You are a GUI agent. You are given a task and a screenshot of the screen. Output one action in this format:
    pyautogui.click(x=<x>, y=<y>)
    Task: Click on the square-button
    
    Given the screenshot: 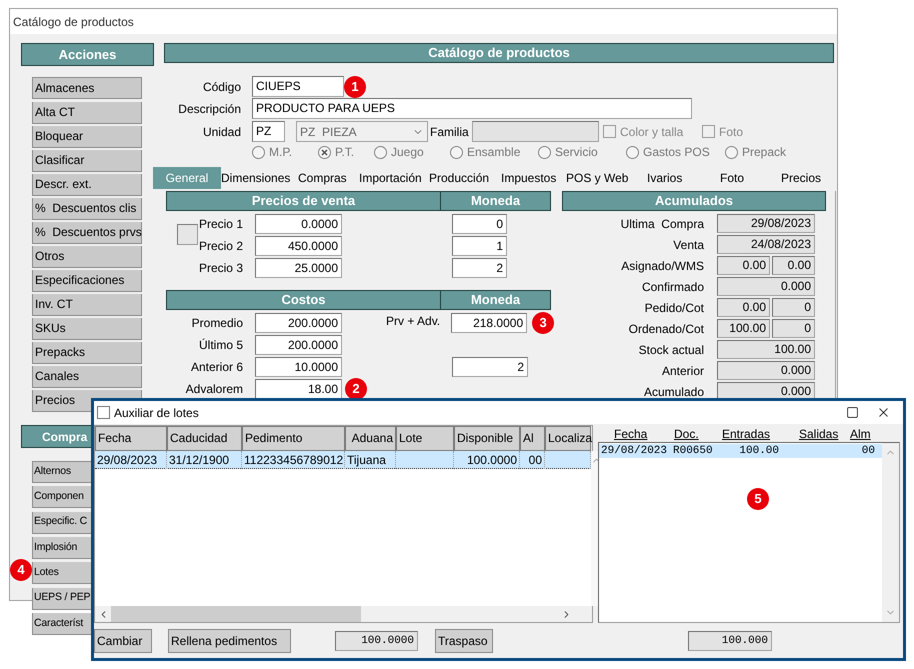 What is the action you would take?
    pyautogui.click(x=187, y=234)
    